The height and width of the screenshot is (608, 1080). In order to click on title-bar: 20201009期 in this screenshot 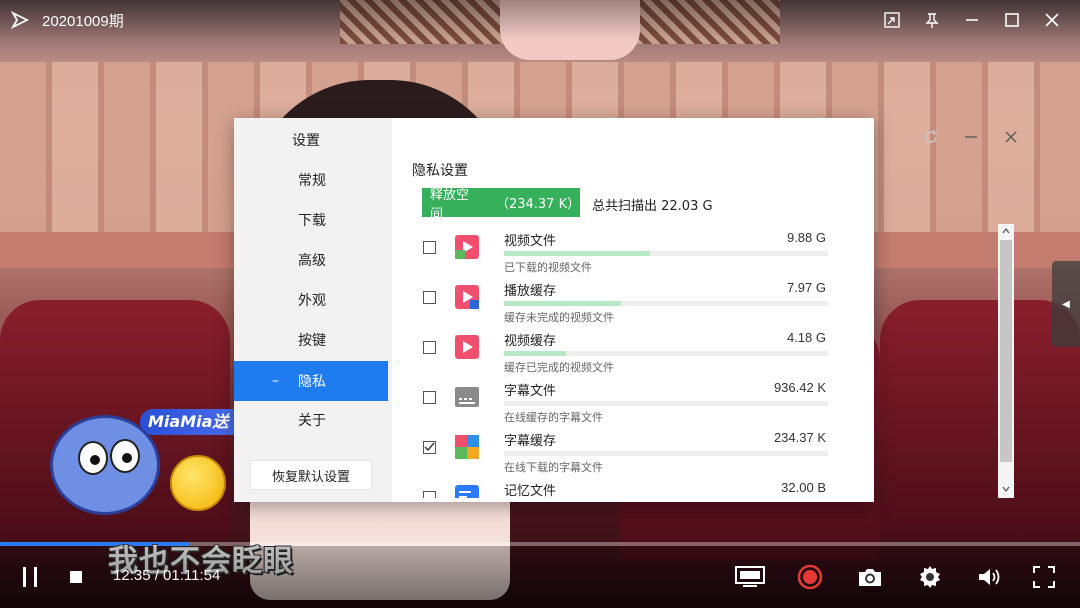, I will do `click(540, 20)`.